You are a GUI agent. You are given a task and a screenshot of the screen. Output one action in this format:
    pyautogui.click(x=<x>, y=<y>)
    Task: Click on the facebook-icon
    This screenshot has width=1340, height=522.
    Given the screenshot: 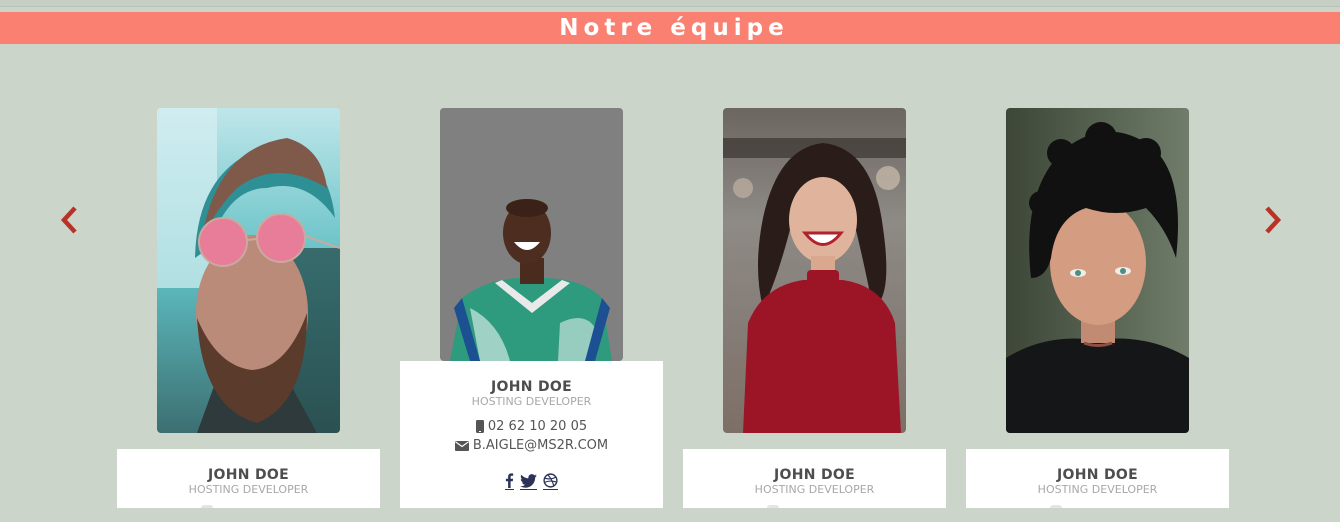 What is the action you would take?
    pyautogui.click(x=509, y=480)
    